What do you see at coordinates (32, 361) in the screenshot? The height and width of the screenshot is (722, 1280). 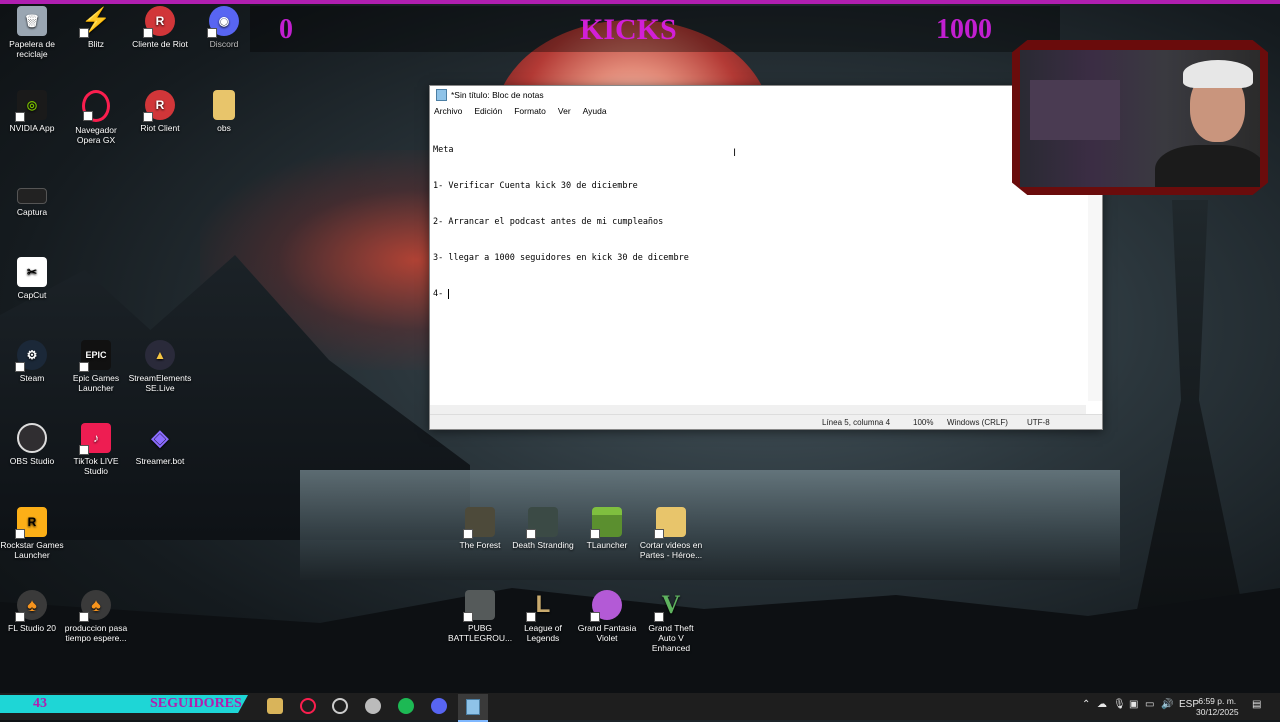 I see `desktop-icon-steam: ⚙ Steam` at bounding box center [32, 361].